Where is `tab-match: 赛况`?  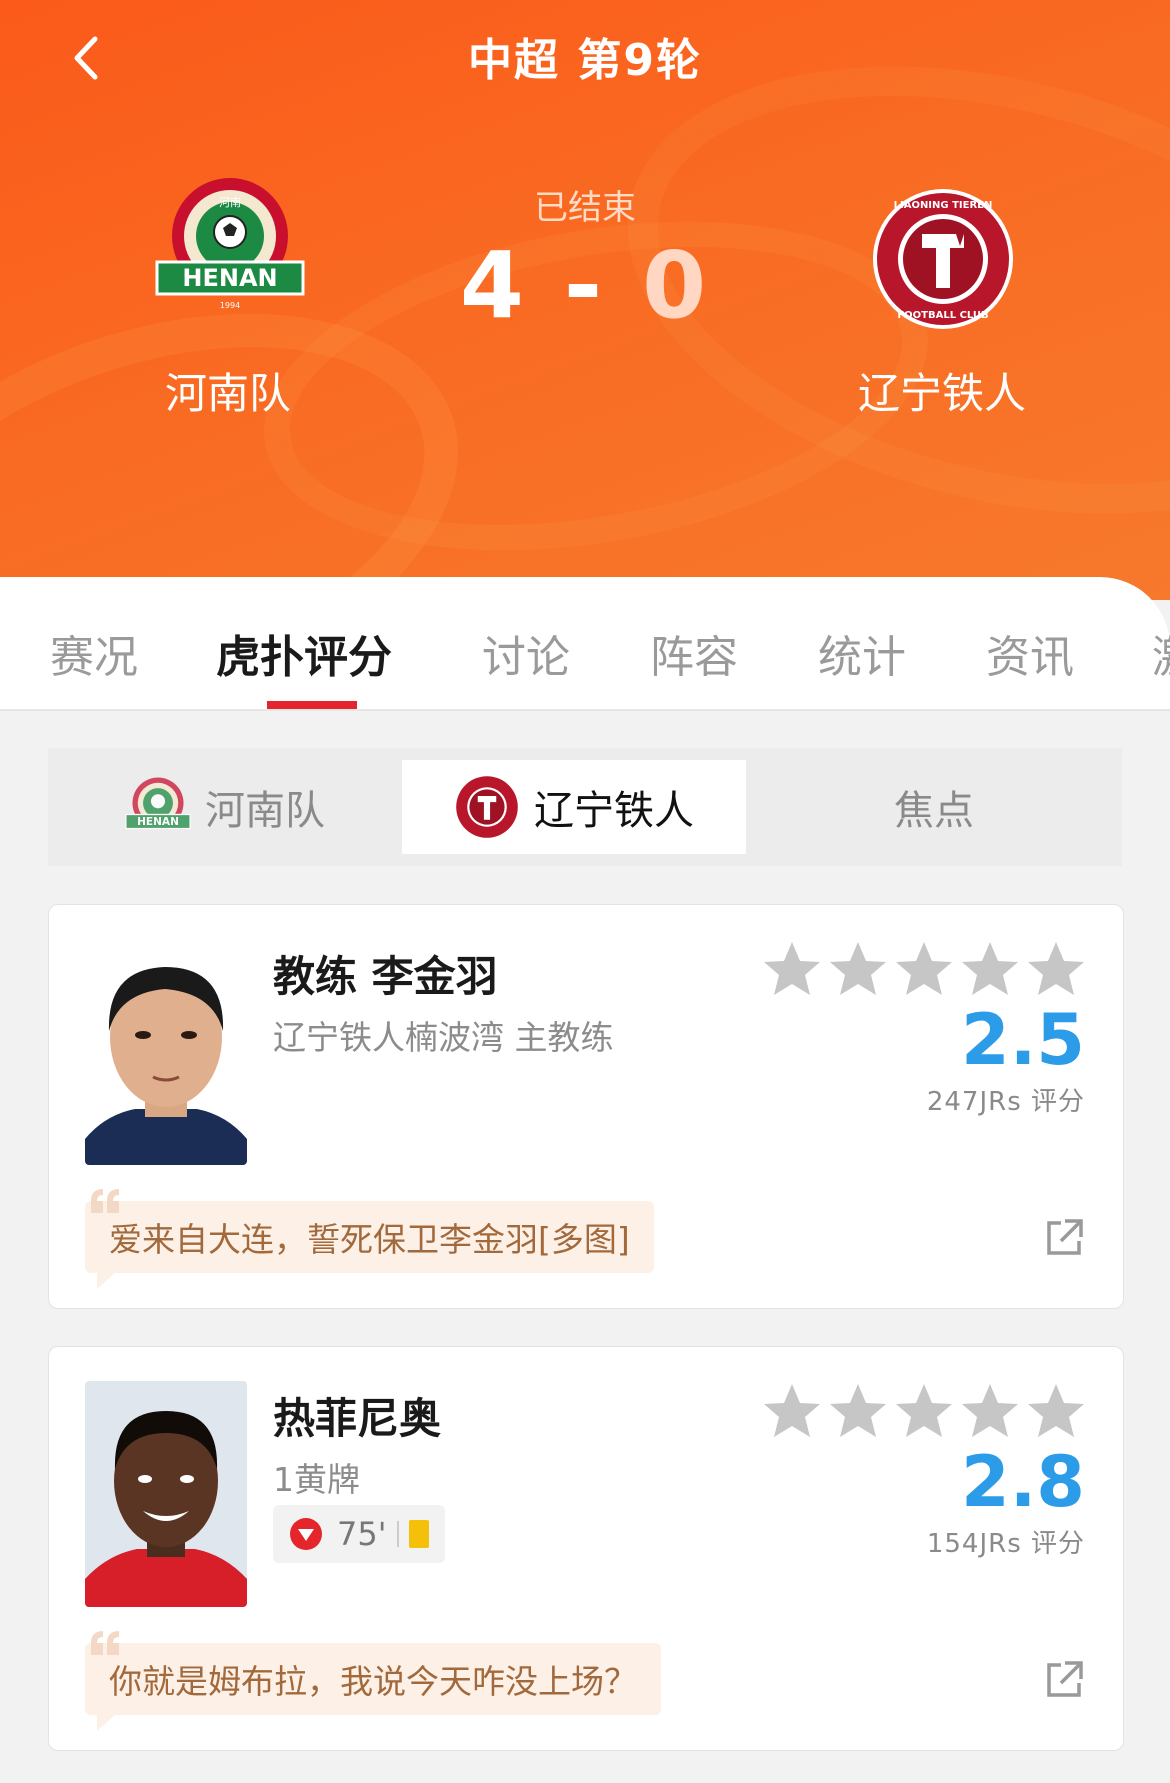 tab-match: 赛况 is located at coordinates (94, 653).